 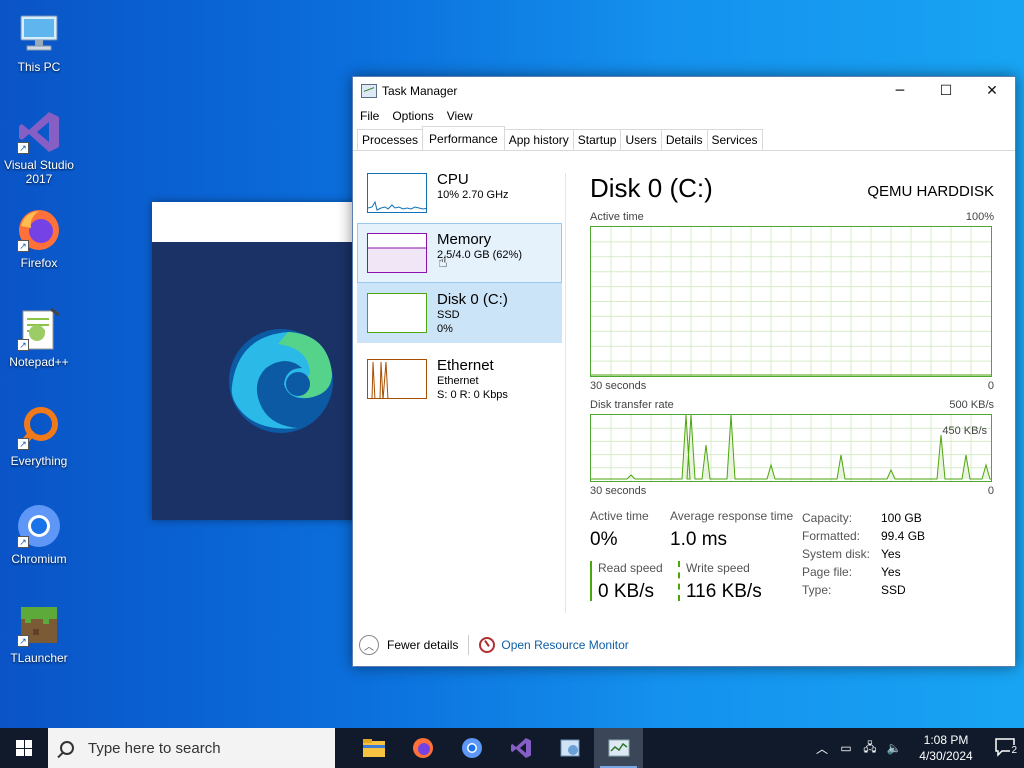 I want to click on active-time-graph-duration: 30 seconds, so click(x=618, y=386).